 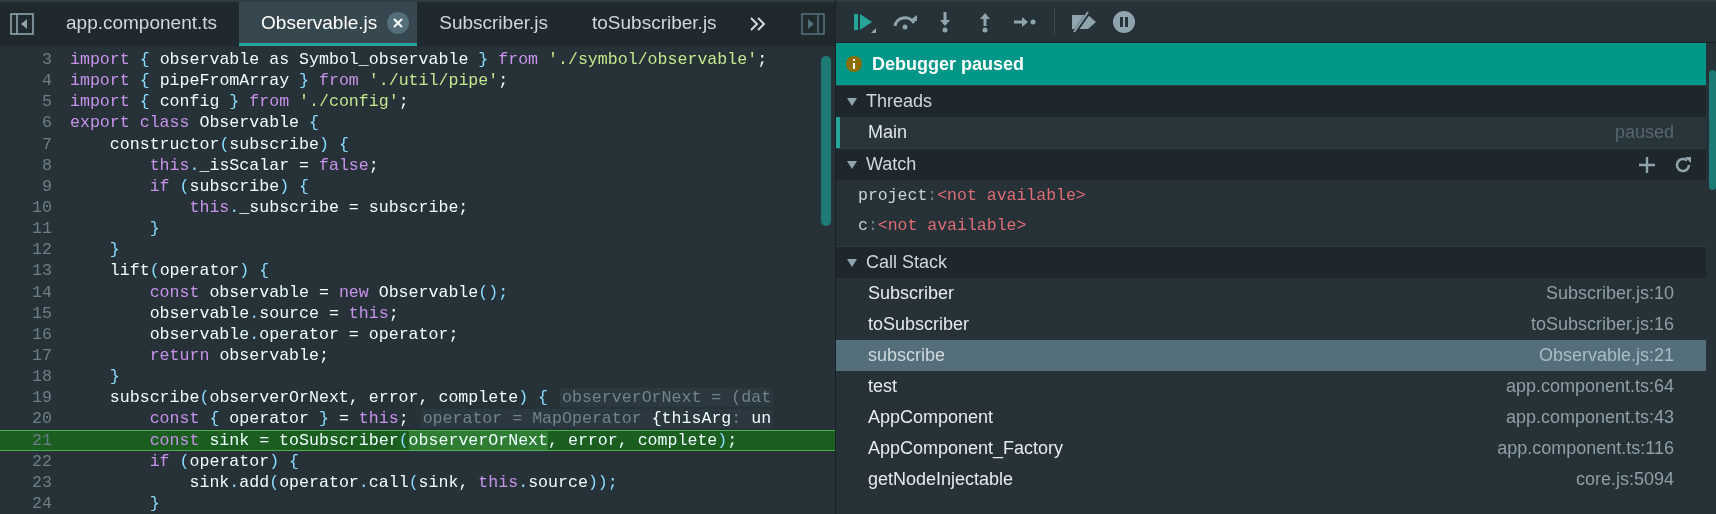 I want to click on line-number: 12, so click(x=42, y=250).